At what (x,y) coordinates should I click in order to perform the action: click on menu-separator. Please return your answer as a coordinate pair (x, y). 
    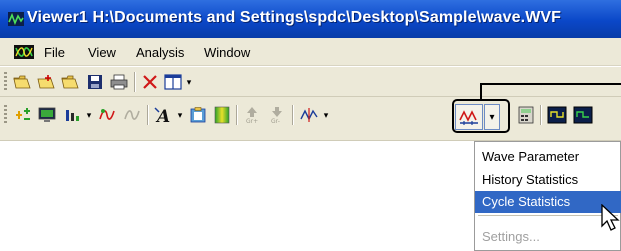
    Looking at the image, I should click on (548, 215).